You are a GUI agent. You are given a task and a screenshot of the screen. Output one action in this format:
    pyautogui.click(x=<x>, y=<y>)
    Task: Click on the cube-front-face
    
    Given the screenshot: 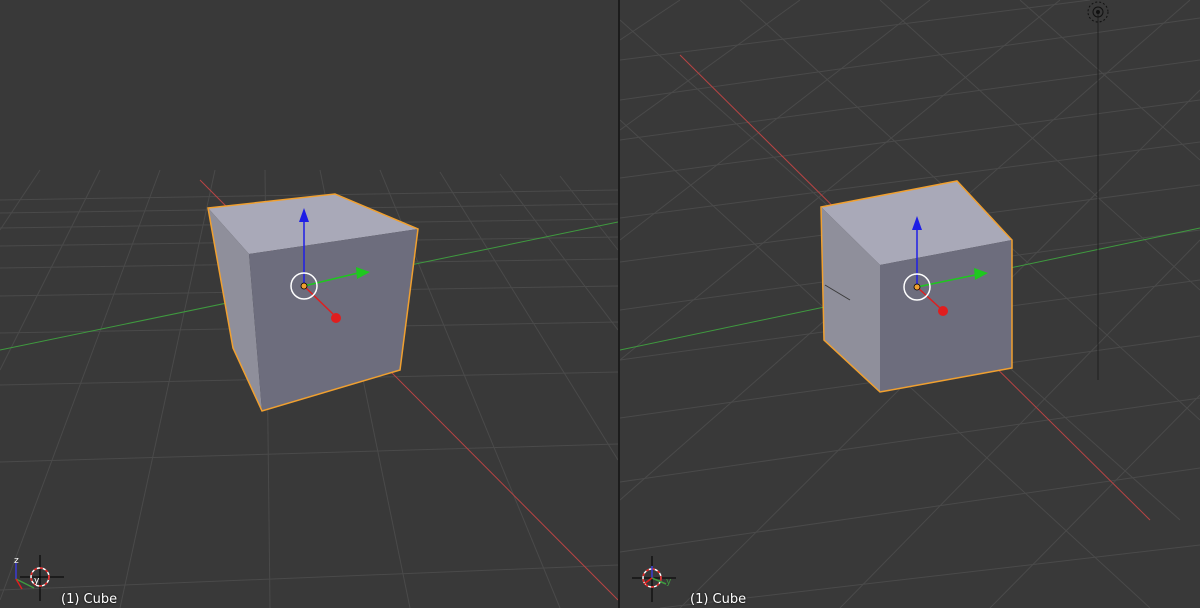 What is the action you would take?
    pyautogui.click(x=946, y=316)
    